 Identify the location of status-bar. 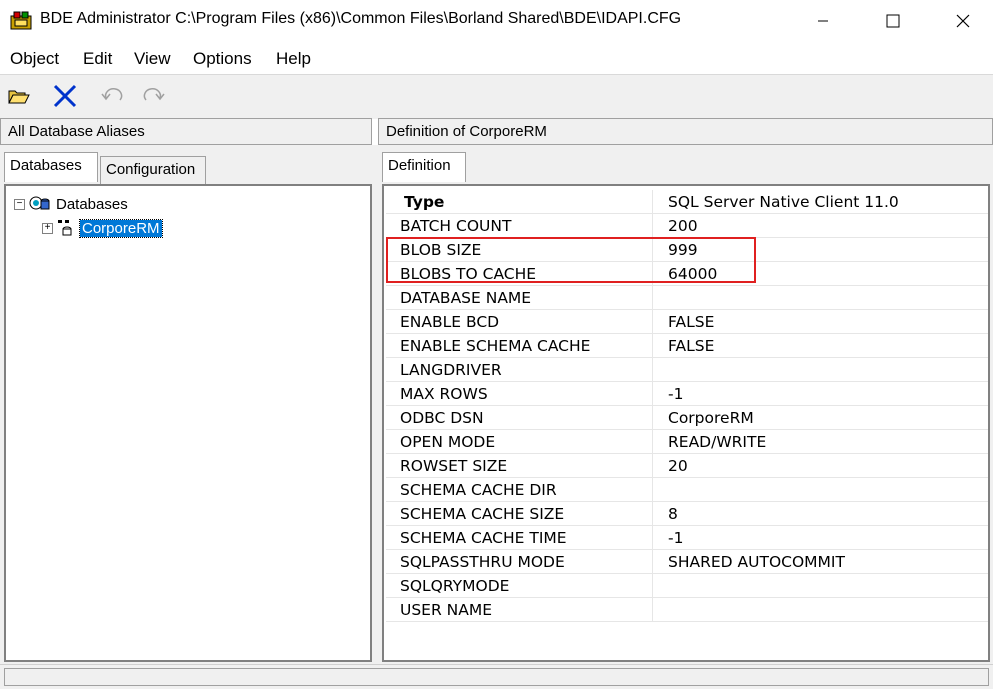
(496, 676).